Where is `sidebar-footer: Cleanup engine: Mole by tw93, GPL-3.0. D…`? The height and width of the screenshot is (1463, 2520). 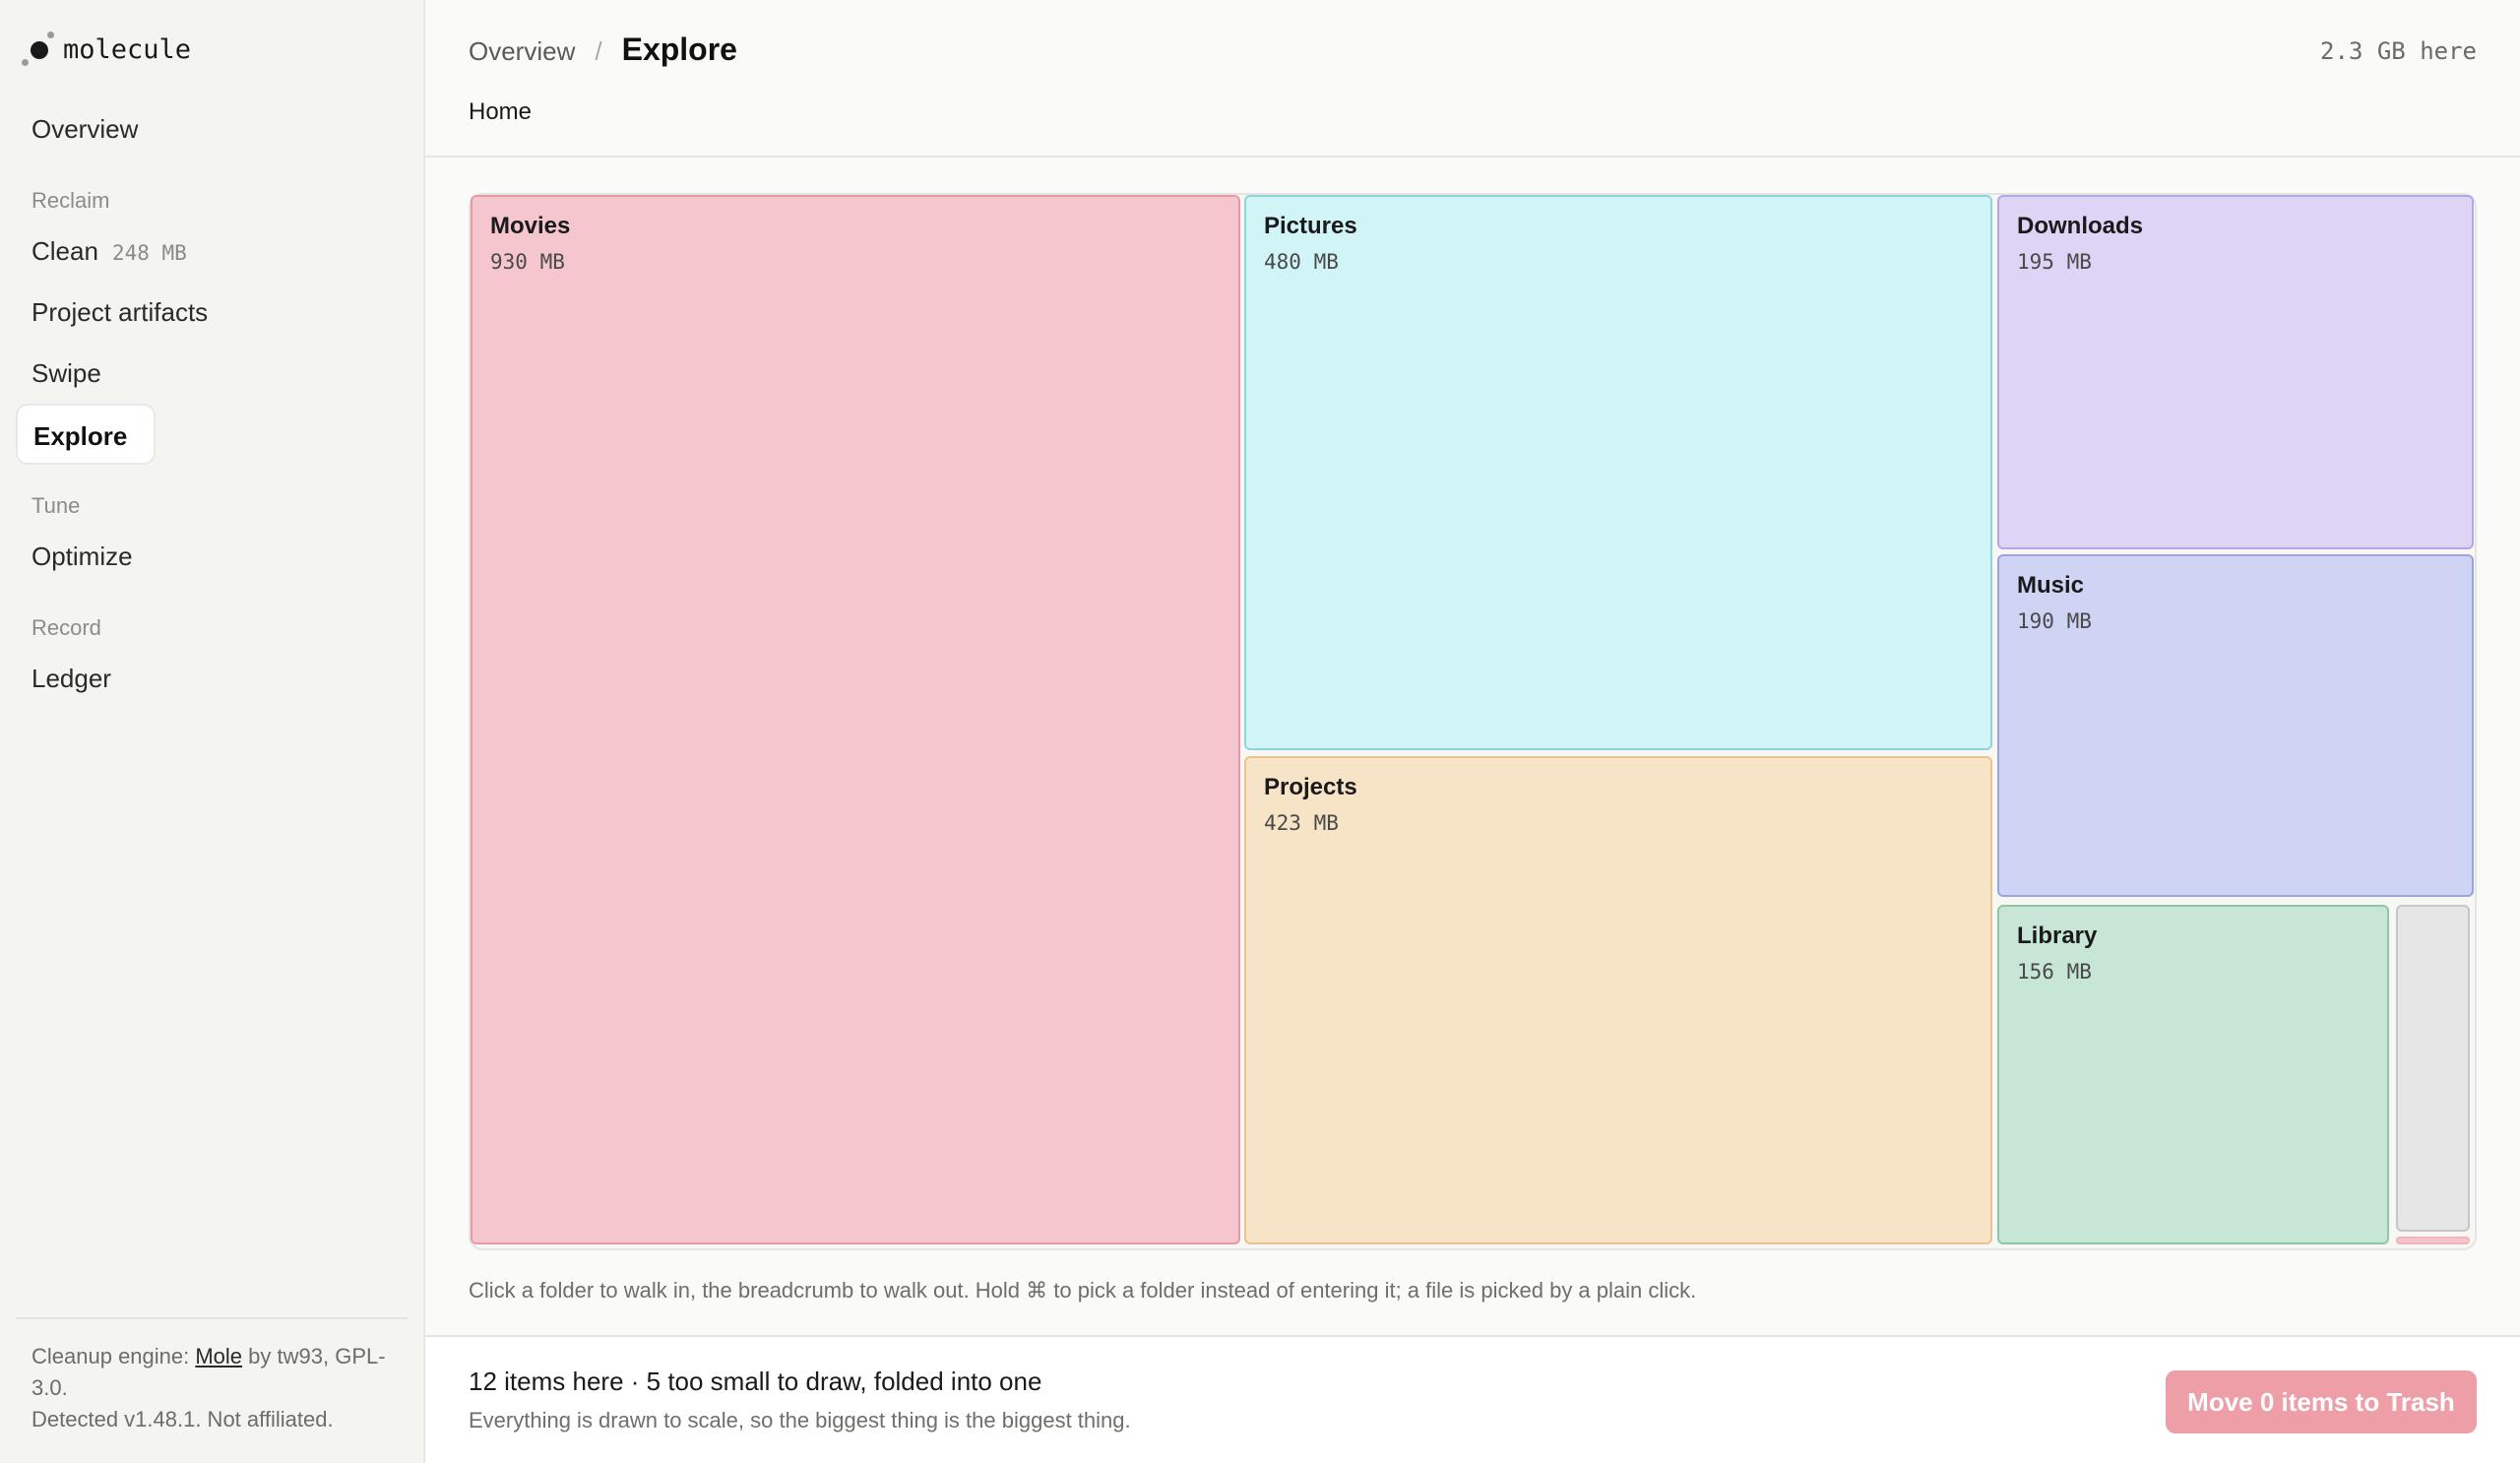
sidebar-footer: Cleanup engine: Mole by tw93, GPL-3.0. D… is located at coordinates (212, 1376).